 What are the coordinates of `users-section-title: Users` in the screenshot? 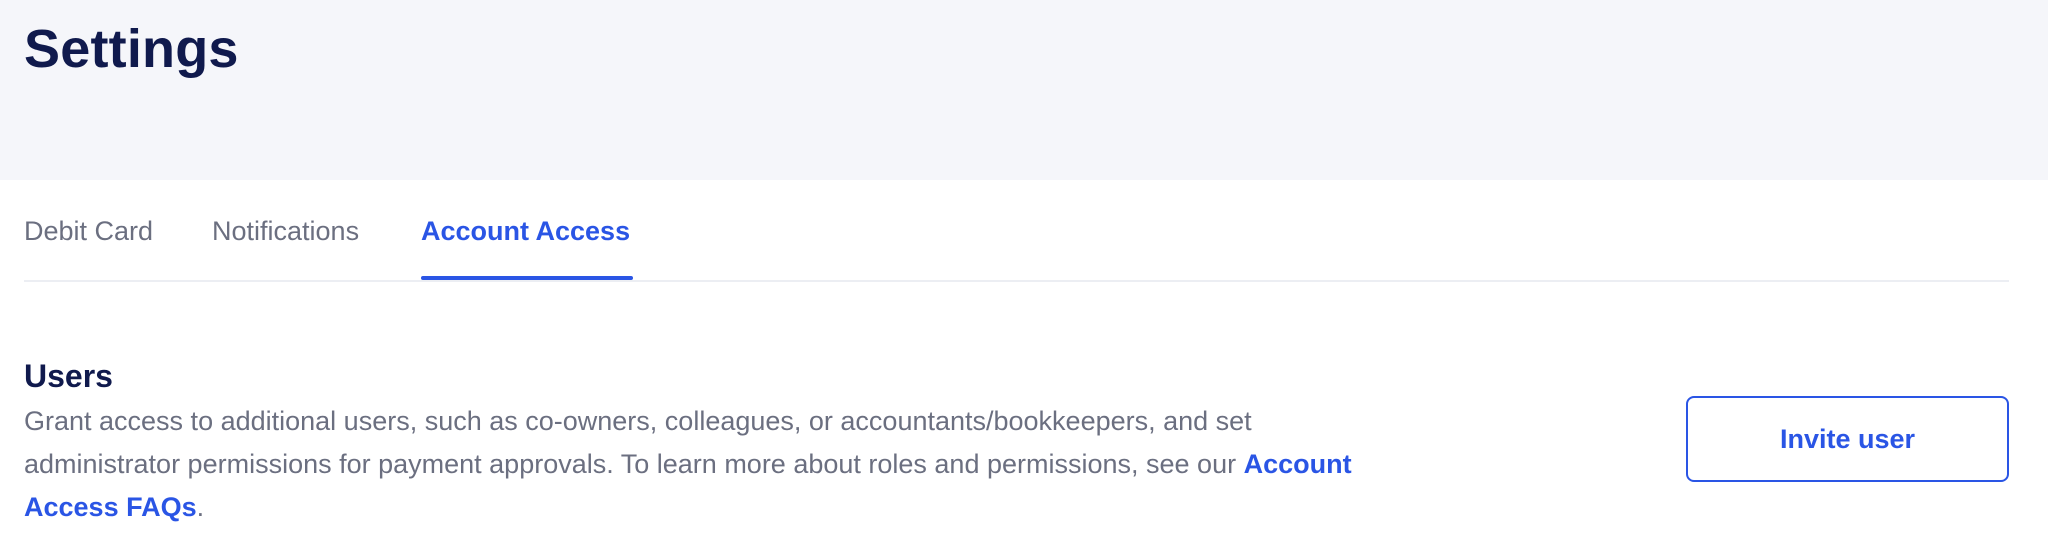 It's located at (68, 376).